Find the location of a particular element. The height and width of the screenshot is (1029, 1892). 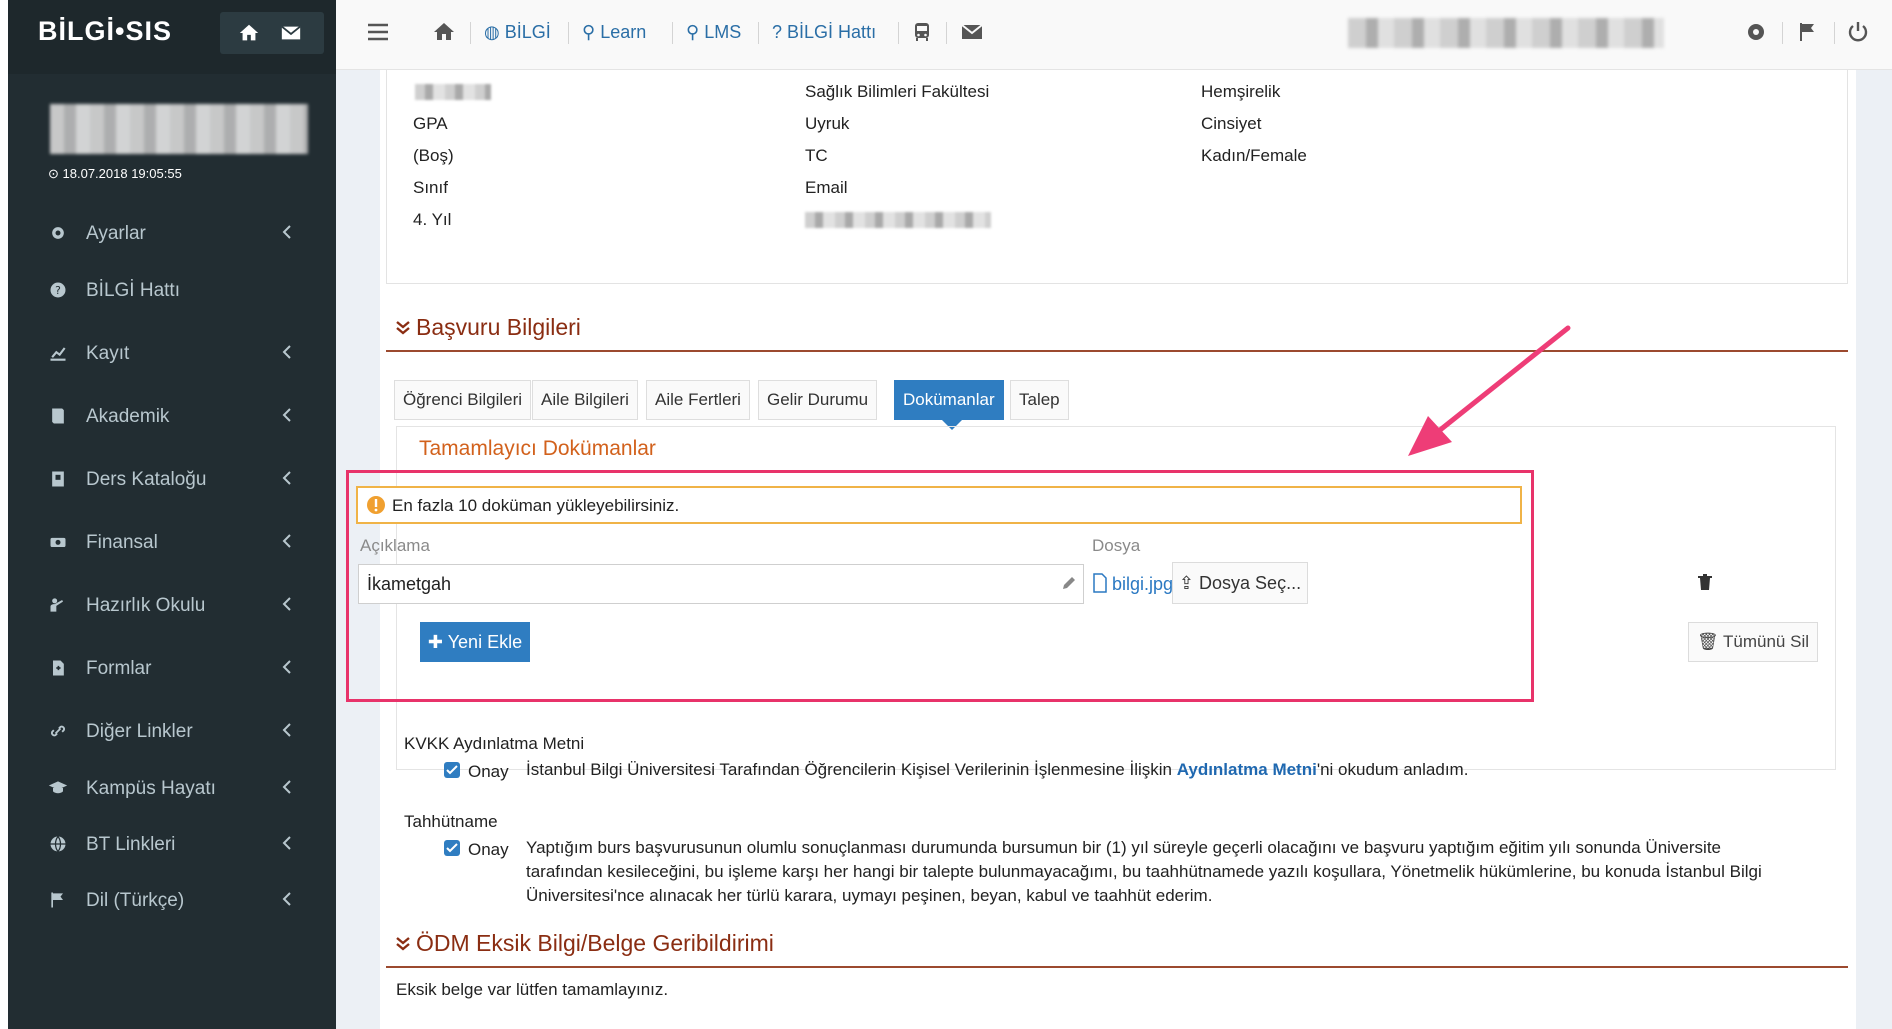

upload-limit-warning: En fazla 10 doküman yükleyebilirsiniz. is located at coordinates (939, 505).